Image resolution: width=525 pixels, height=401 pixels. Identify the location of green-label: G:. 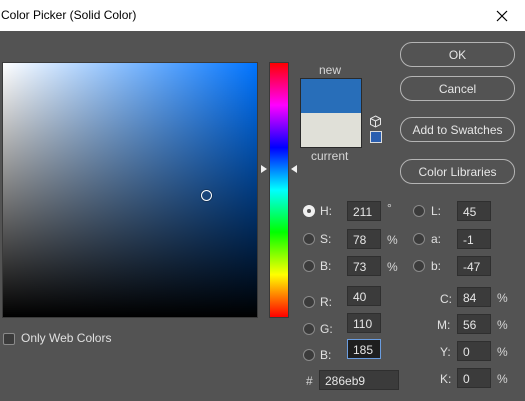
(326, 329).